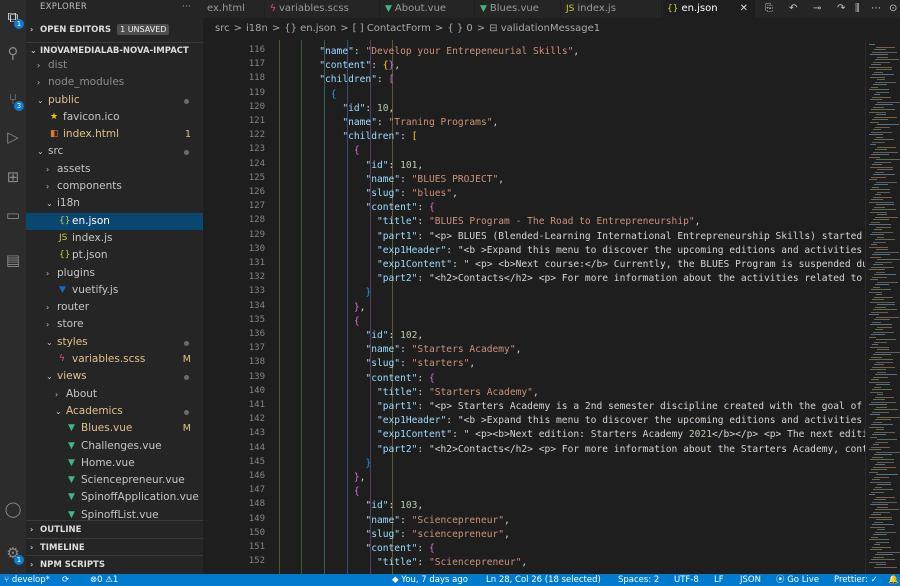 The height and width of the screenshot is (586, 900). I want to click on file-row: ▼ Sciencepreneur.vue, so click(114, 480).